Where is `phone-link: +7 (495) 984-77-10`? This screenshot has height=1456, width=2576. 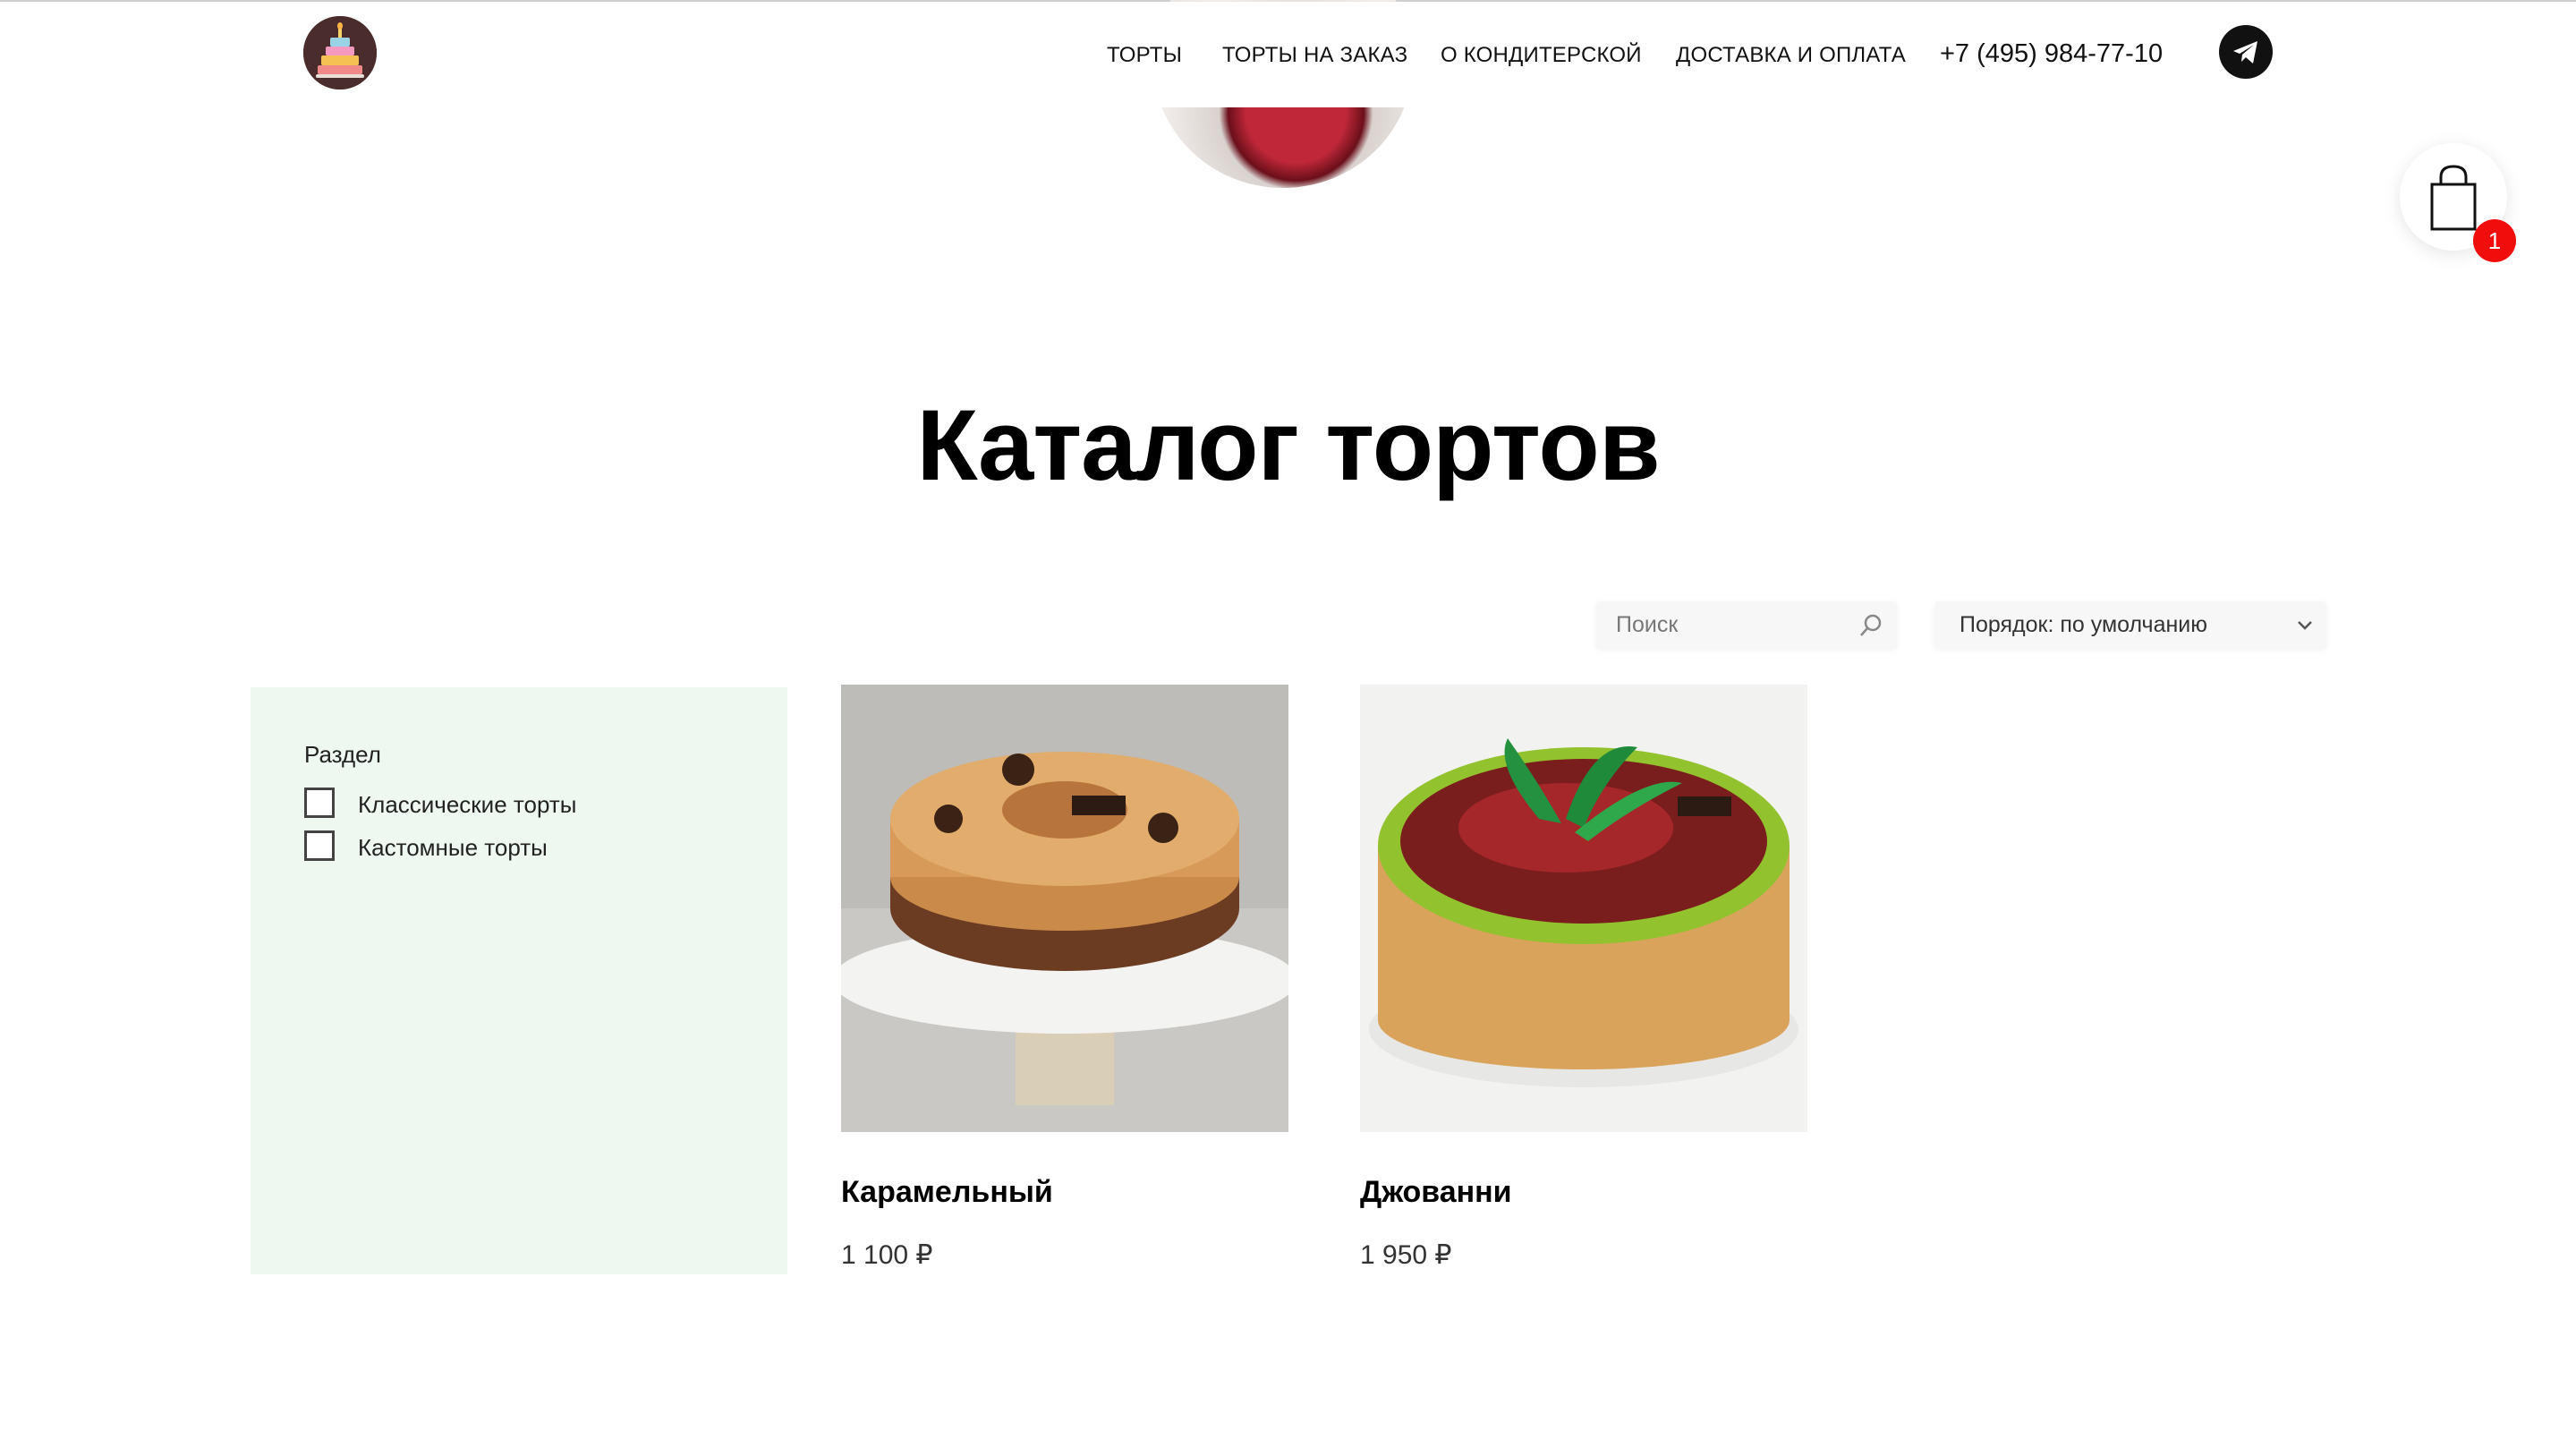
phone-link: +7 (495) 984-77-10 is located at coordinates (2051, 54).